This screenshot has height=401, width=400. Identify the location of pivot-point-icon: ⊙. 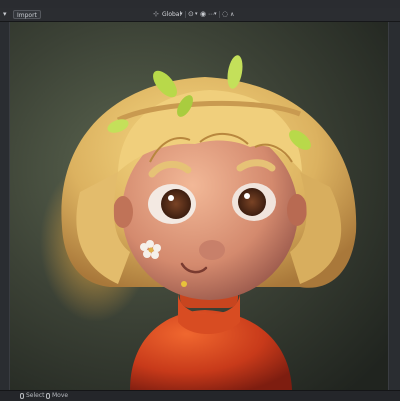
(191, 14).